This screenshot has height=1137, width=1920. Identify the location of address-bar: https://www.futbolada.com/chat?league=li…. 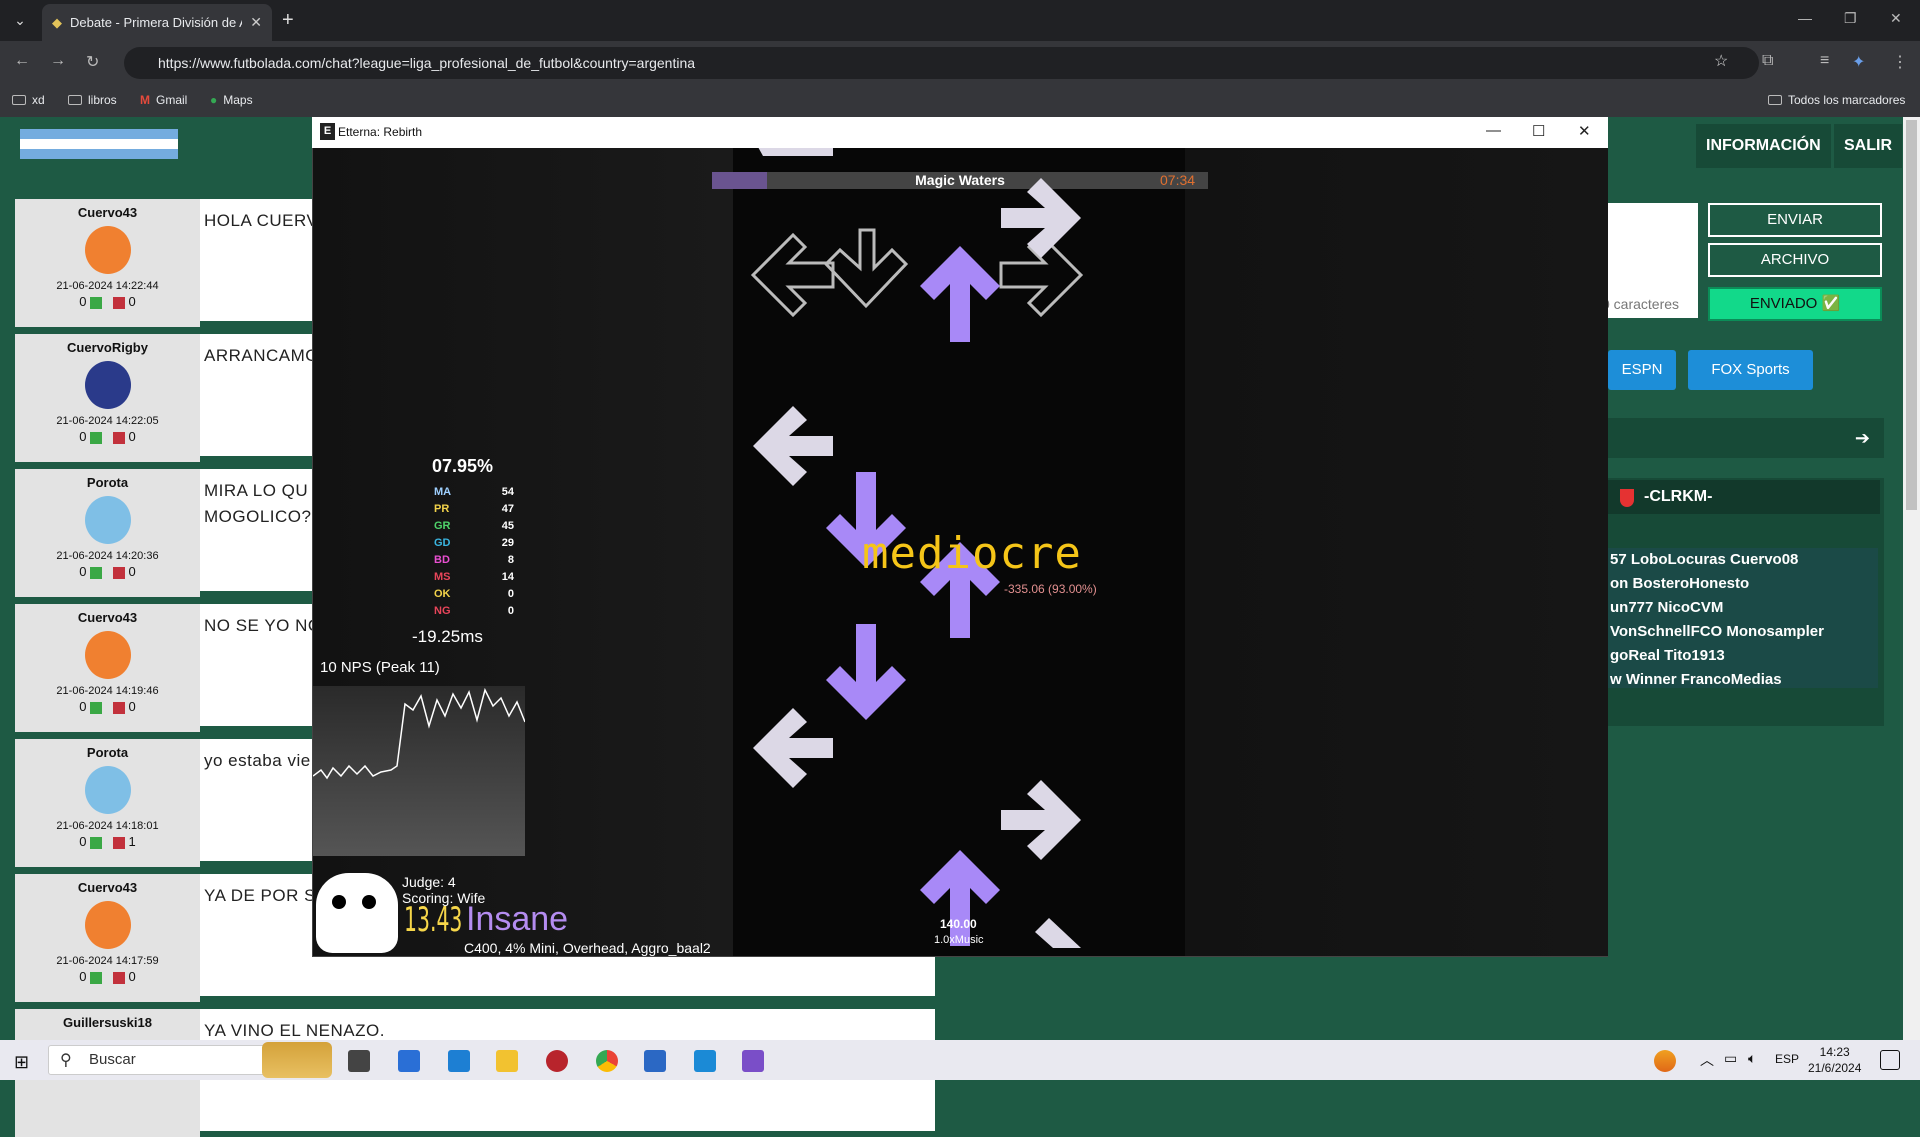
(941, 63).